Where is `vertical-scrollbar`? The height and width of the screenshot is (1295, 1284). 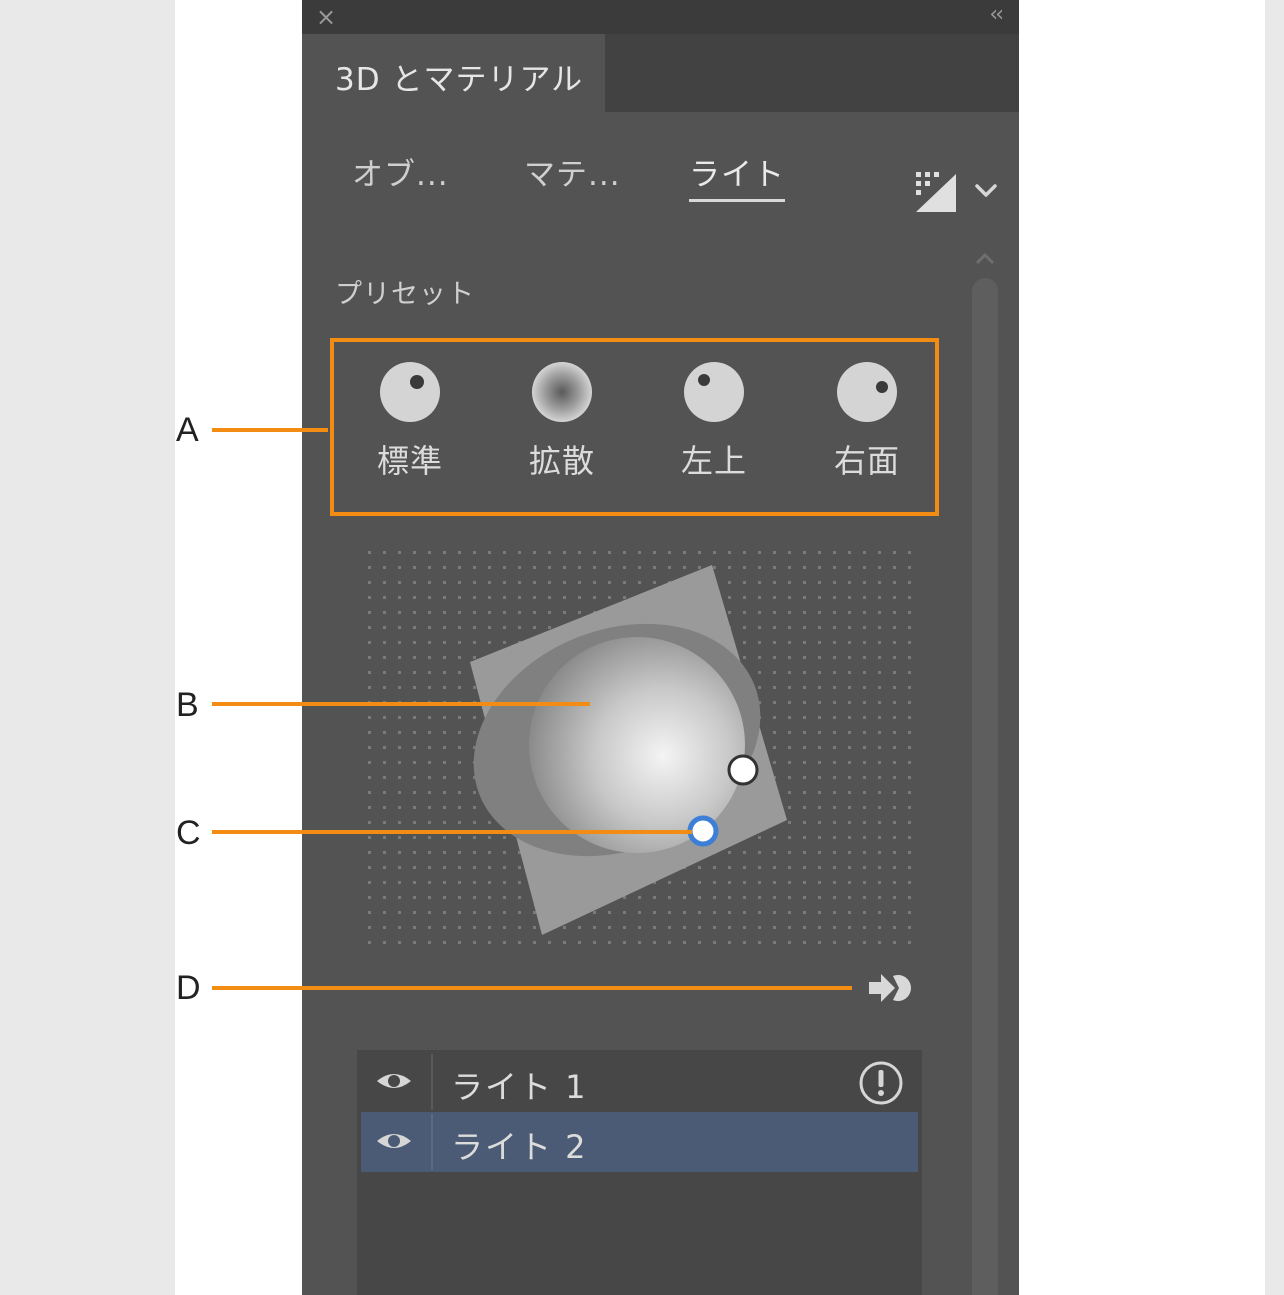 vertical-scrollbar is located at coordinates (985, 772).